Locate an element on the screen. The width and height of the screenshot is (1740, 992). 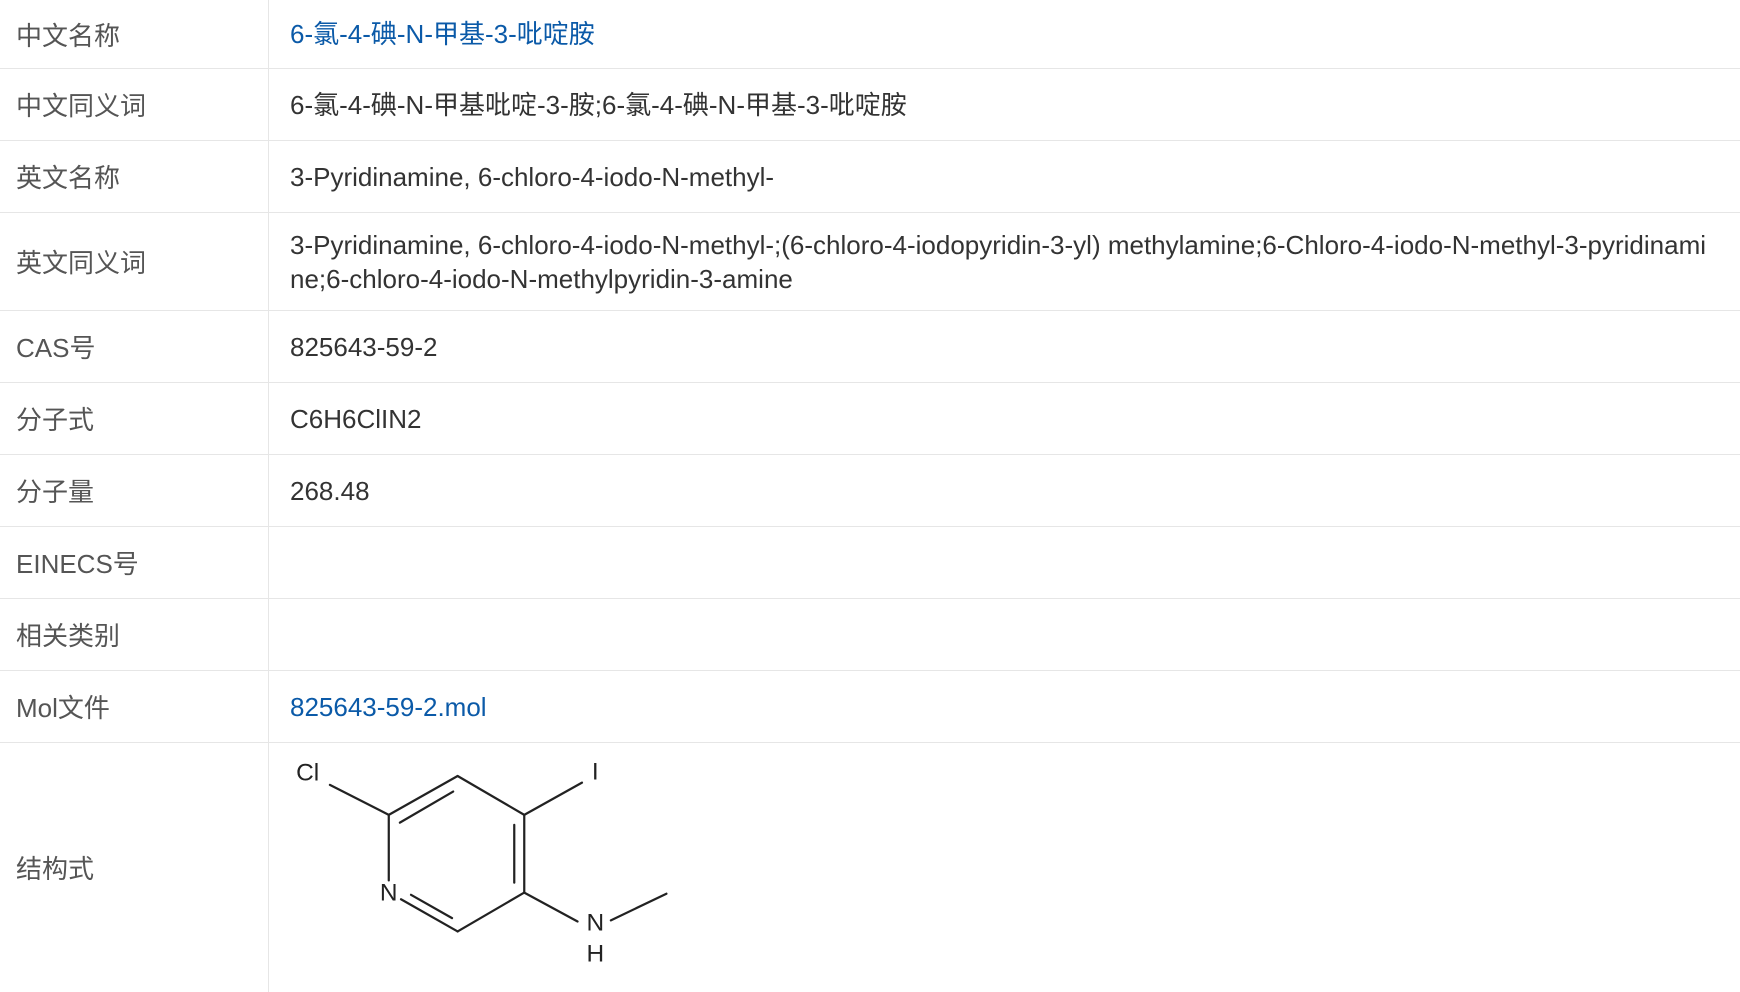
bond-c-i is located at coordinates (553, 798).